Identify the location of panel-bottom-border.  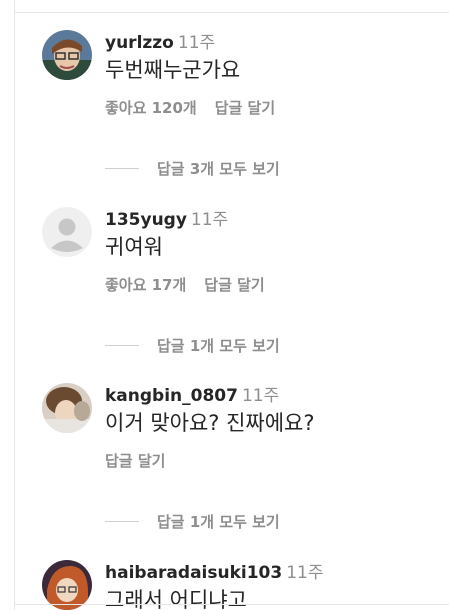
(231, 604).